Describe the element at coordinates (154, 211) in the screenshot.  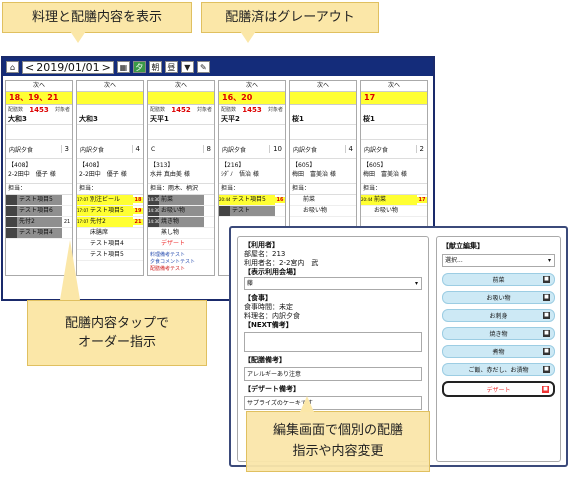
I see `serve-time: 14:30` at that location.